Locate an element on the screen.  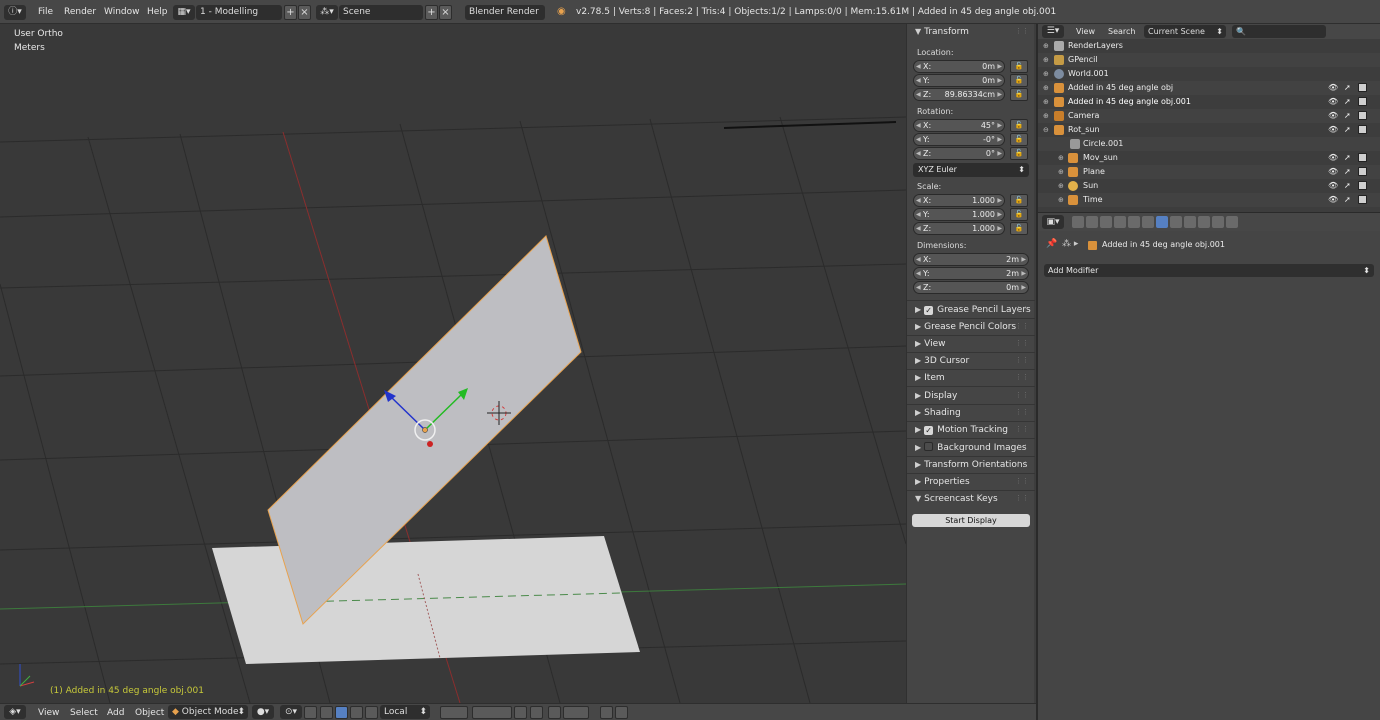
manipulator-toggle-icon is located at coordinates (326, 712).